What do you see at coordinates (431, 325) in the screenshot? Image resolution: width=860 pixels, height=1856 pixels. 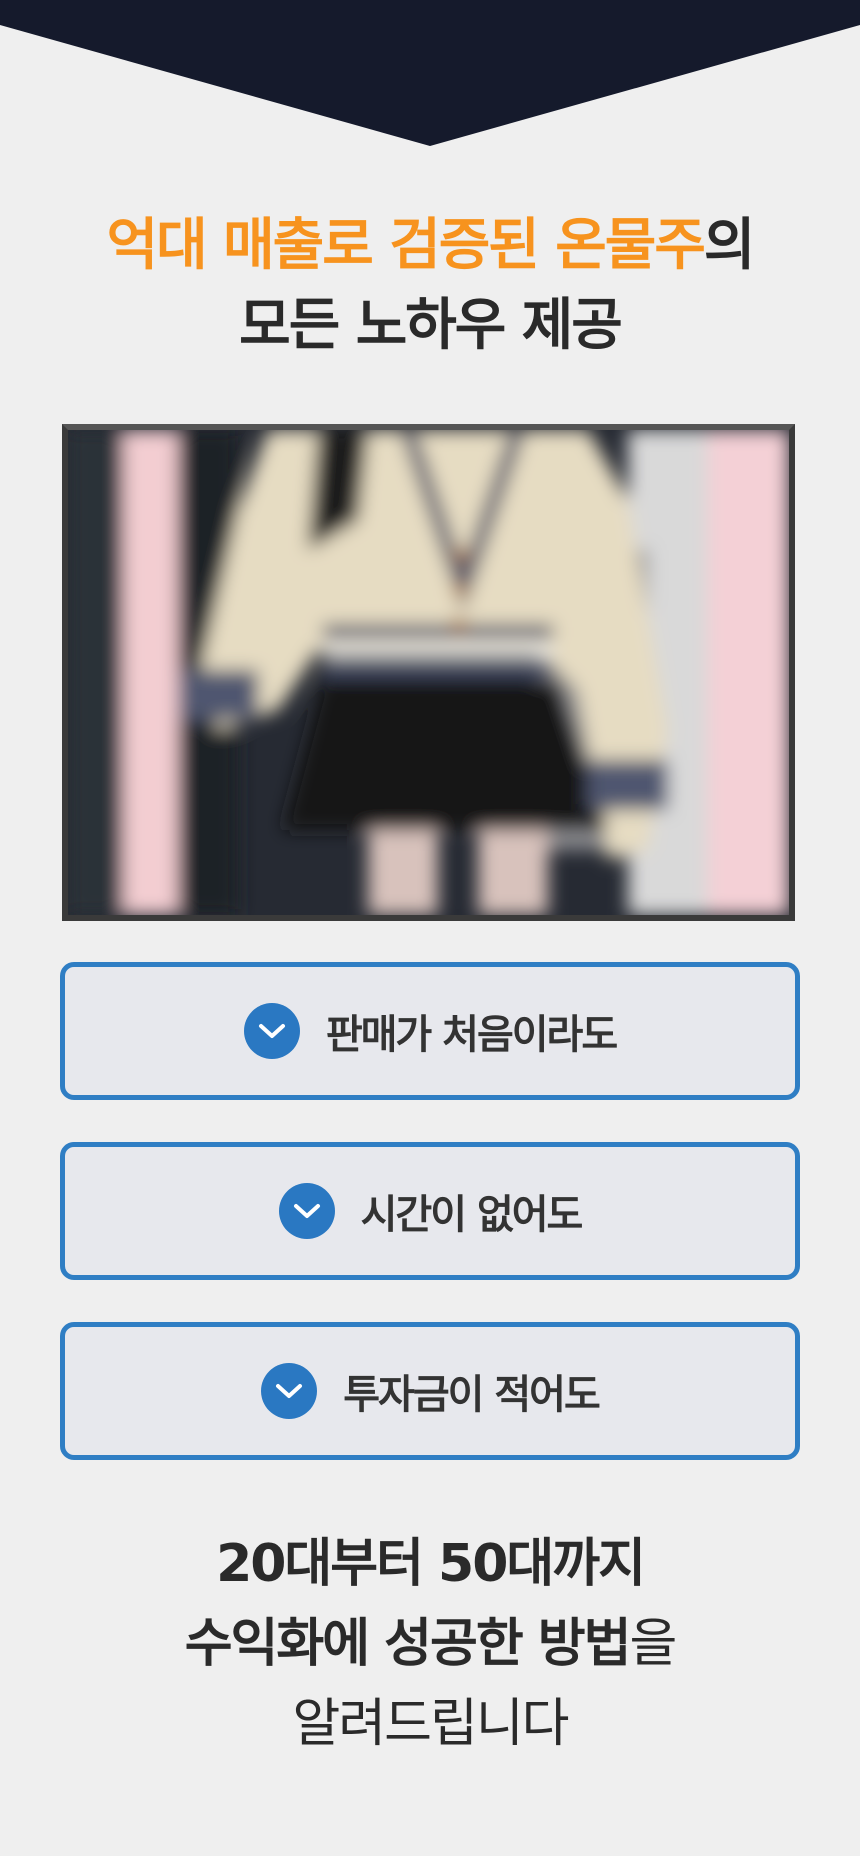 I see `headline-line2: 모든 노하우 제공` at bounding box center [431, 325].